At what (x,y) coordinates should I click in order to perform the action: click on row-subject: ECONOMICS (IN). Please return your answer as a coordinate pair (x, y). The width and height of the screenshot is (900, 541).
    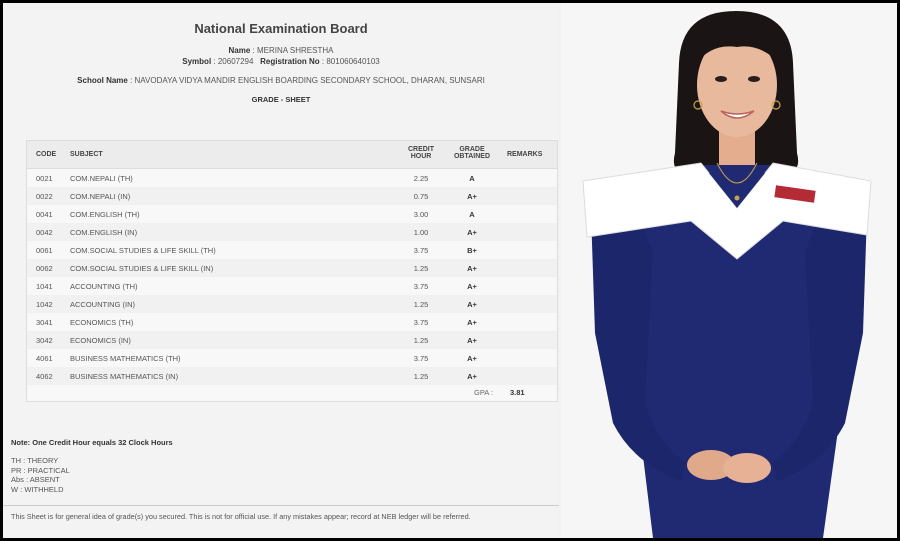
    Looking at the image, I should click on (100, 340).